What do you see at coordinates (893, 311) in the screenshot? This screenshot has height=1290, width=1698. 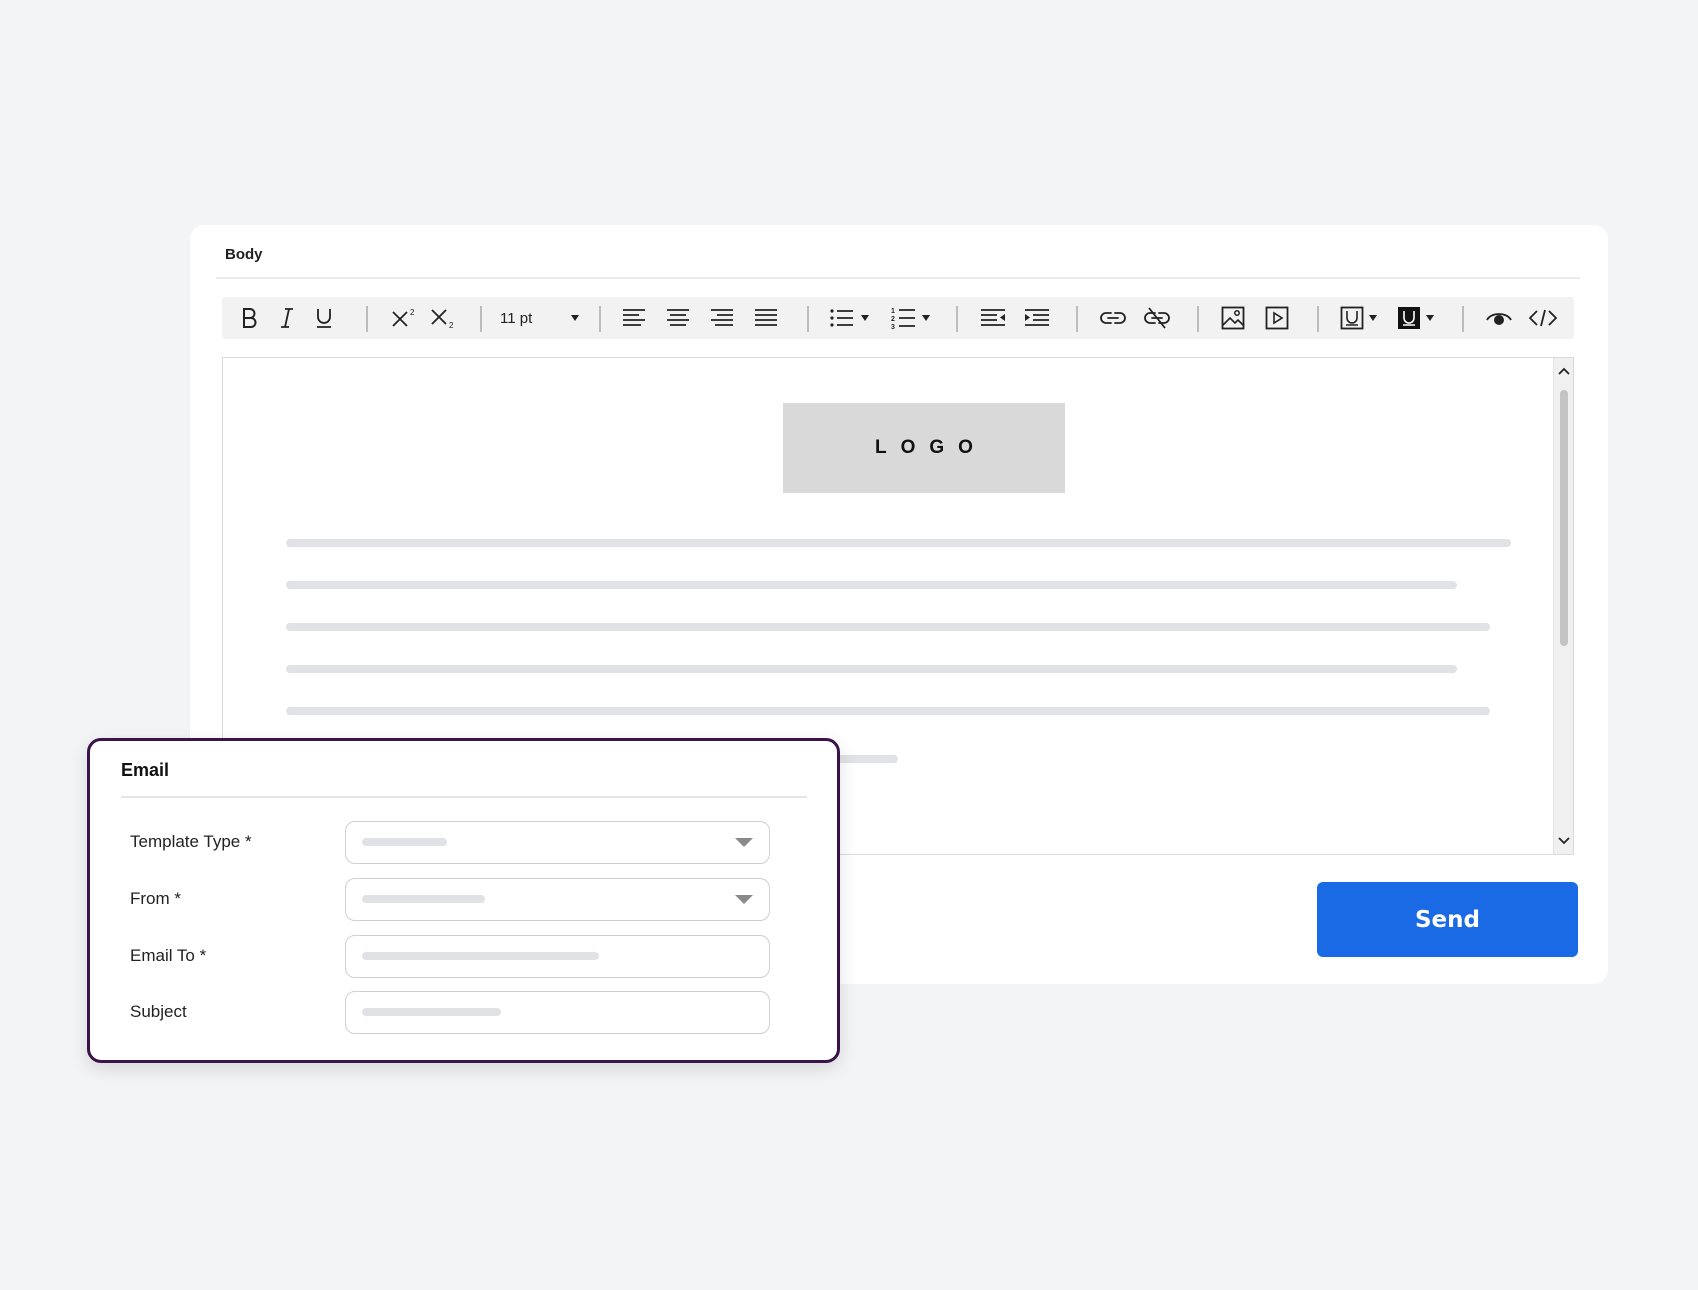 I see `svg-text: 1` at bounding box center [893, 311].